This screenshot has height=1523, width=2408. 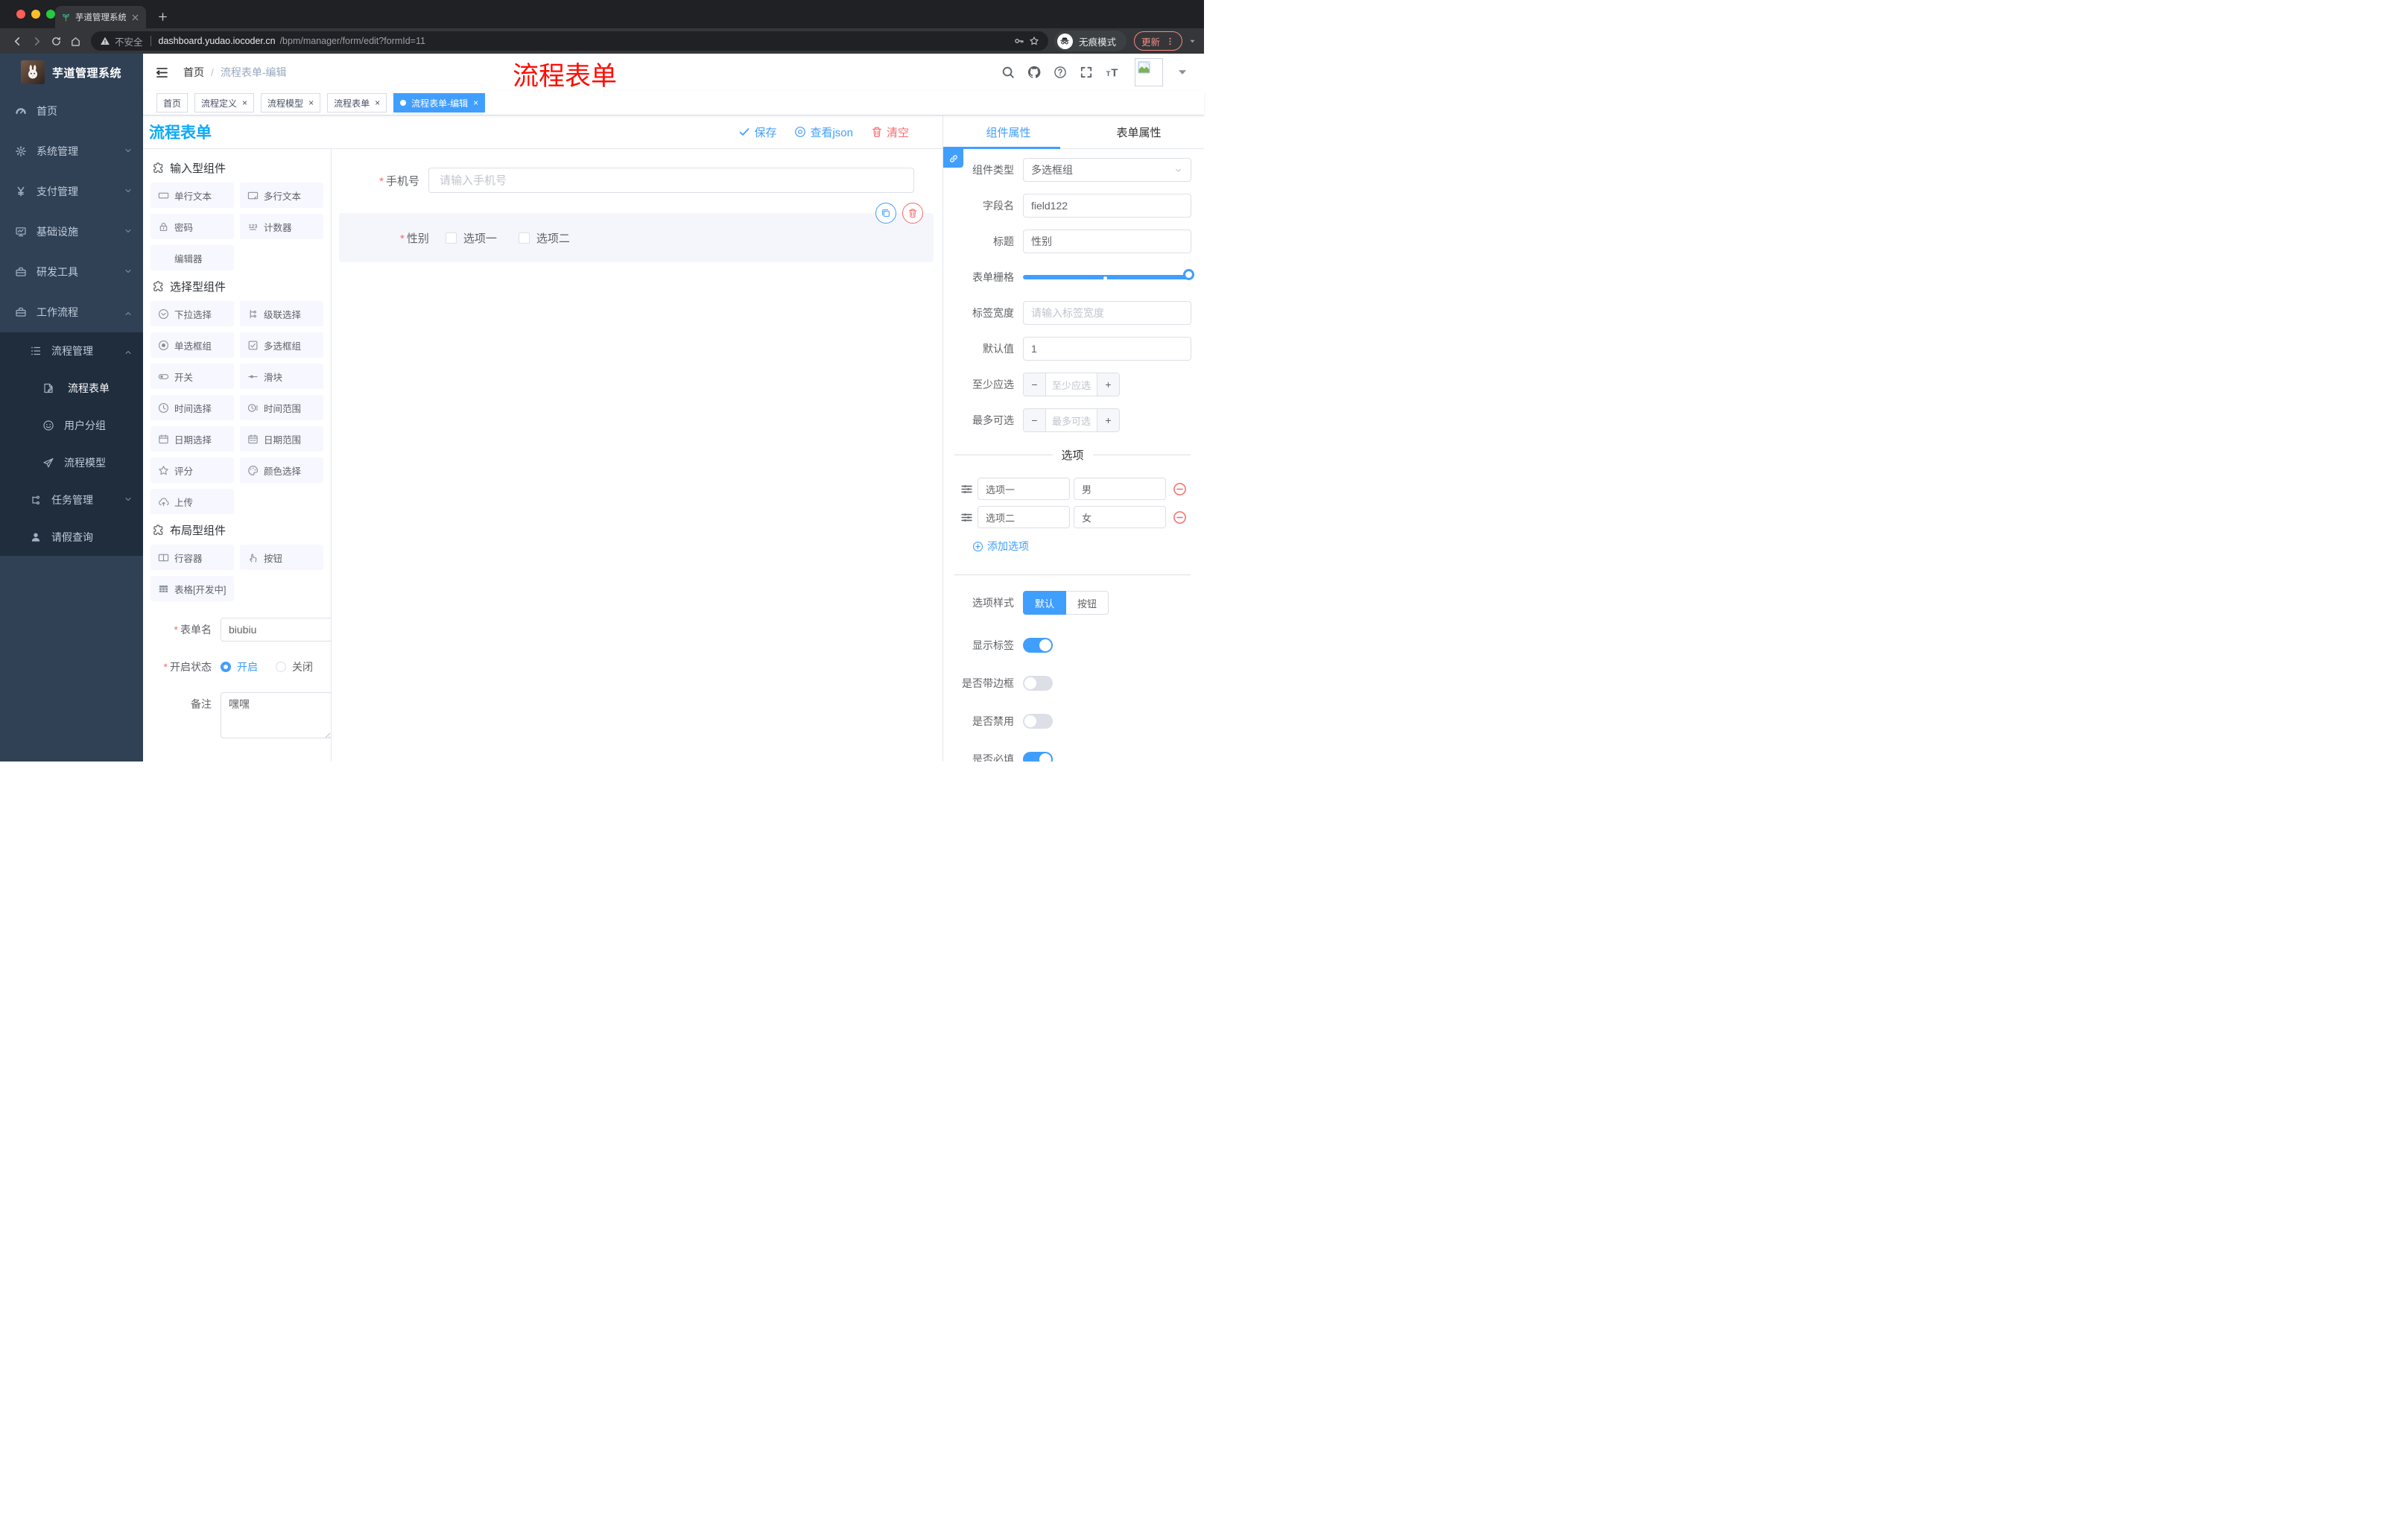 What do you see at coordinates (1107, 349) in the screenshot?
I see `input-默认值` at bounding box center [1107, 349].